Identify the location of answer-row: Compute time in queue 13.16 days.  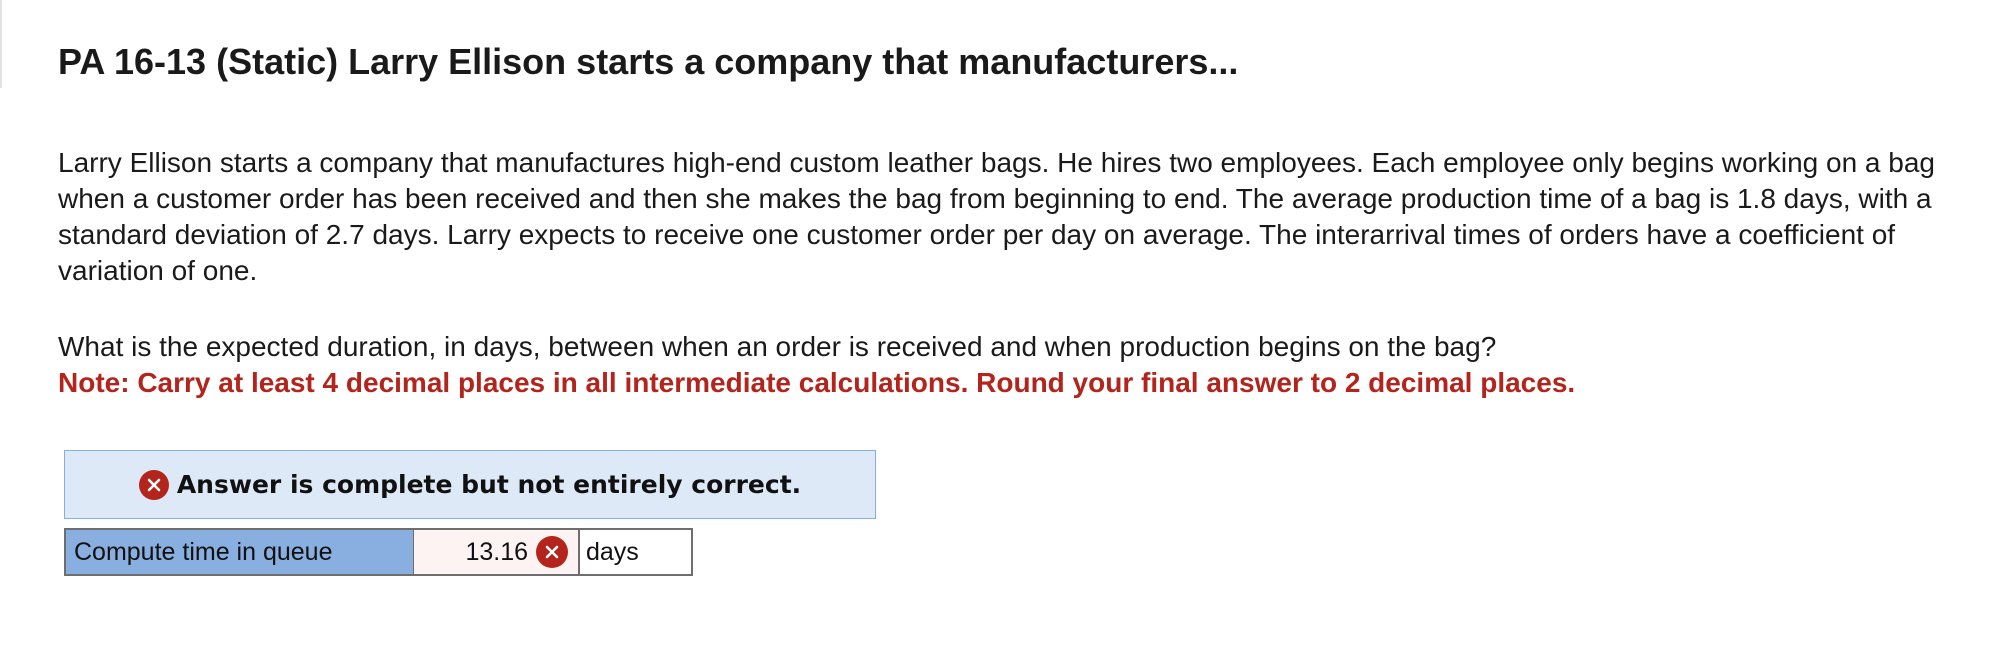
(378, 552).